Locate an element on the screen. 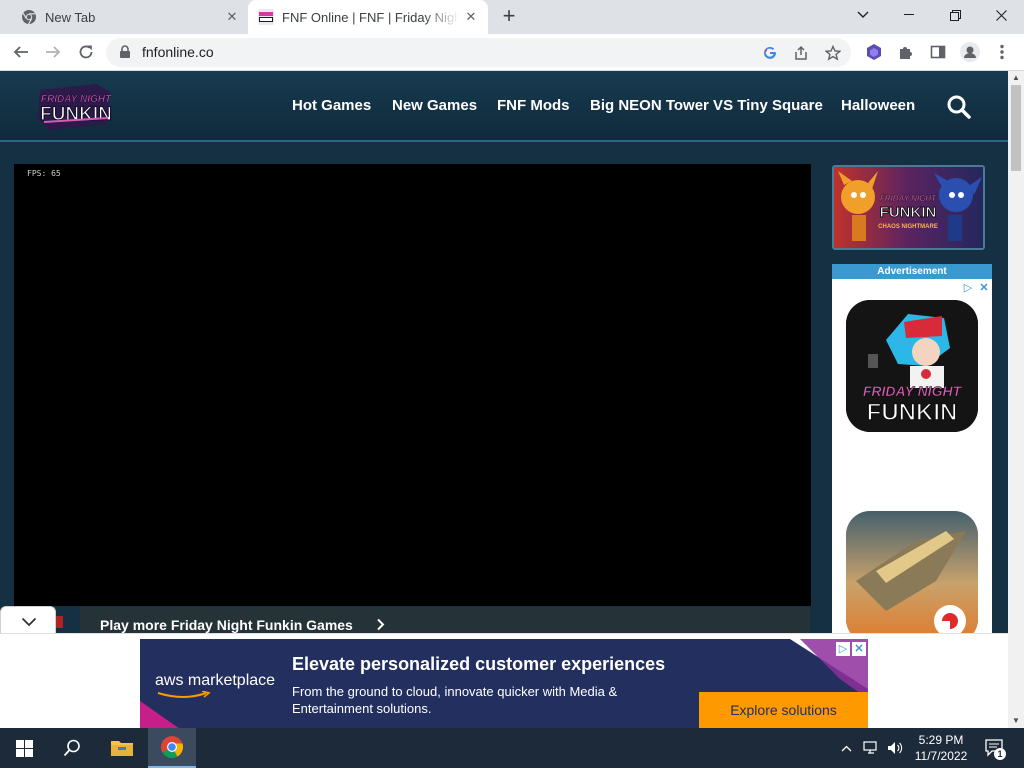 The height and width of the screenshot is (768, 1024). nav-halloween: Halloween is located at coordinates (878, 107).